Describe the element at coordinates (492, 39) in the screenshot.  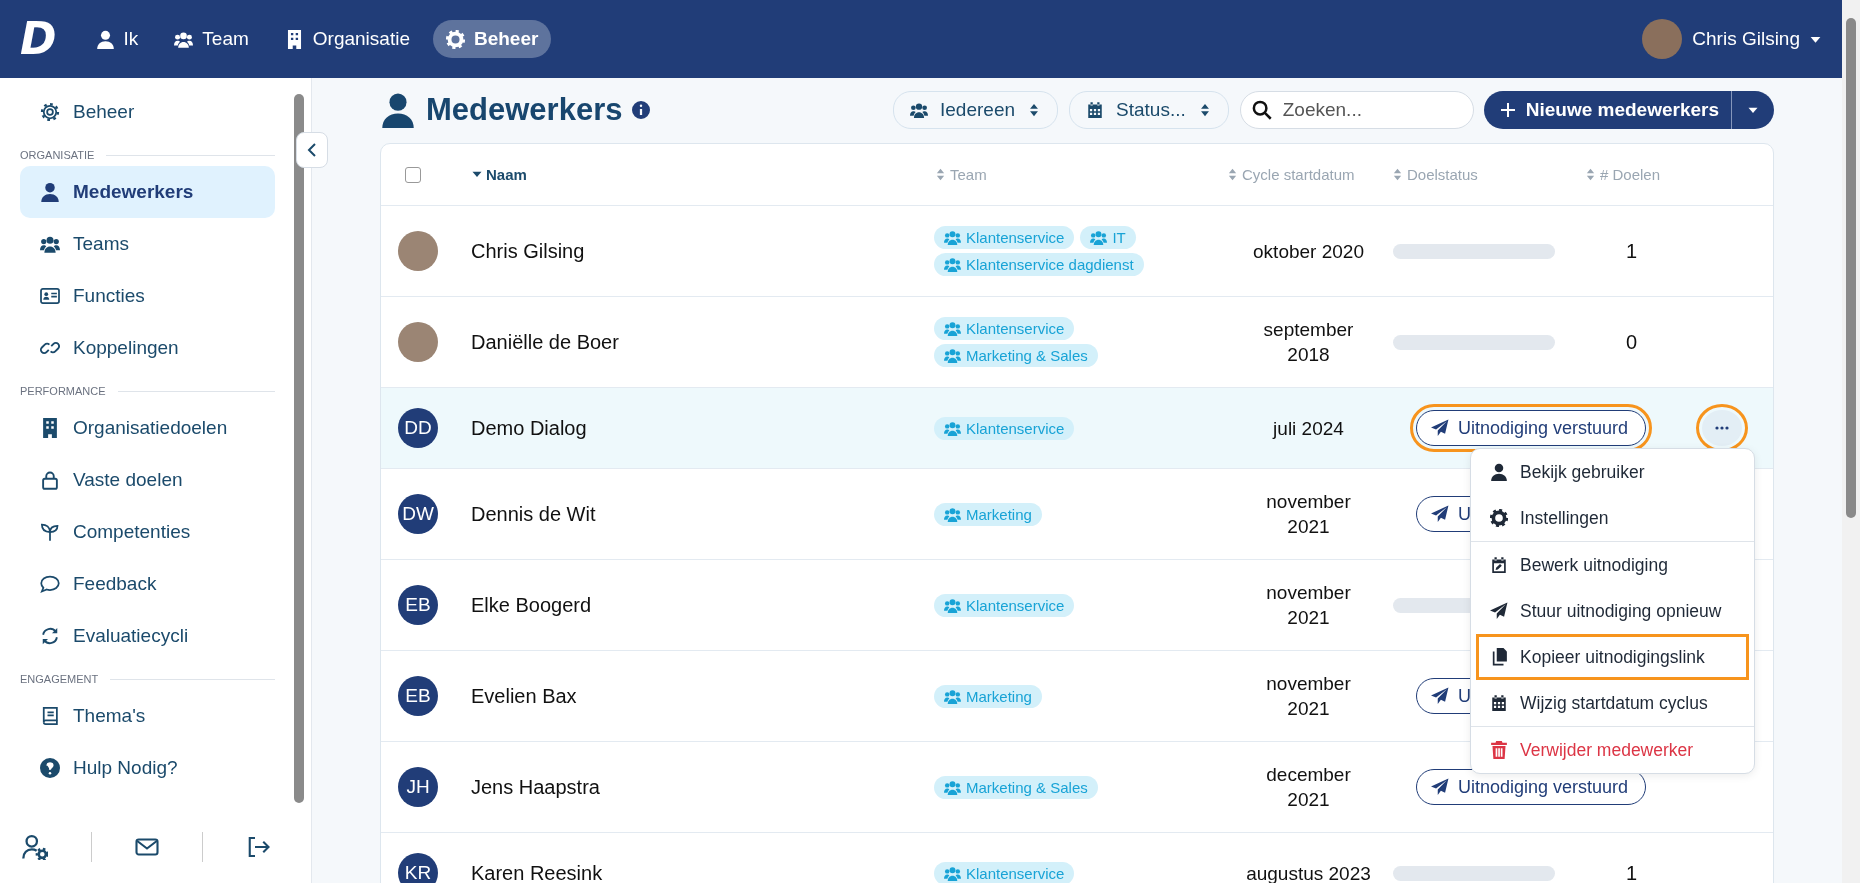
I see `nav-tab: Beheer` at that location.